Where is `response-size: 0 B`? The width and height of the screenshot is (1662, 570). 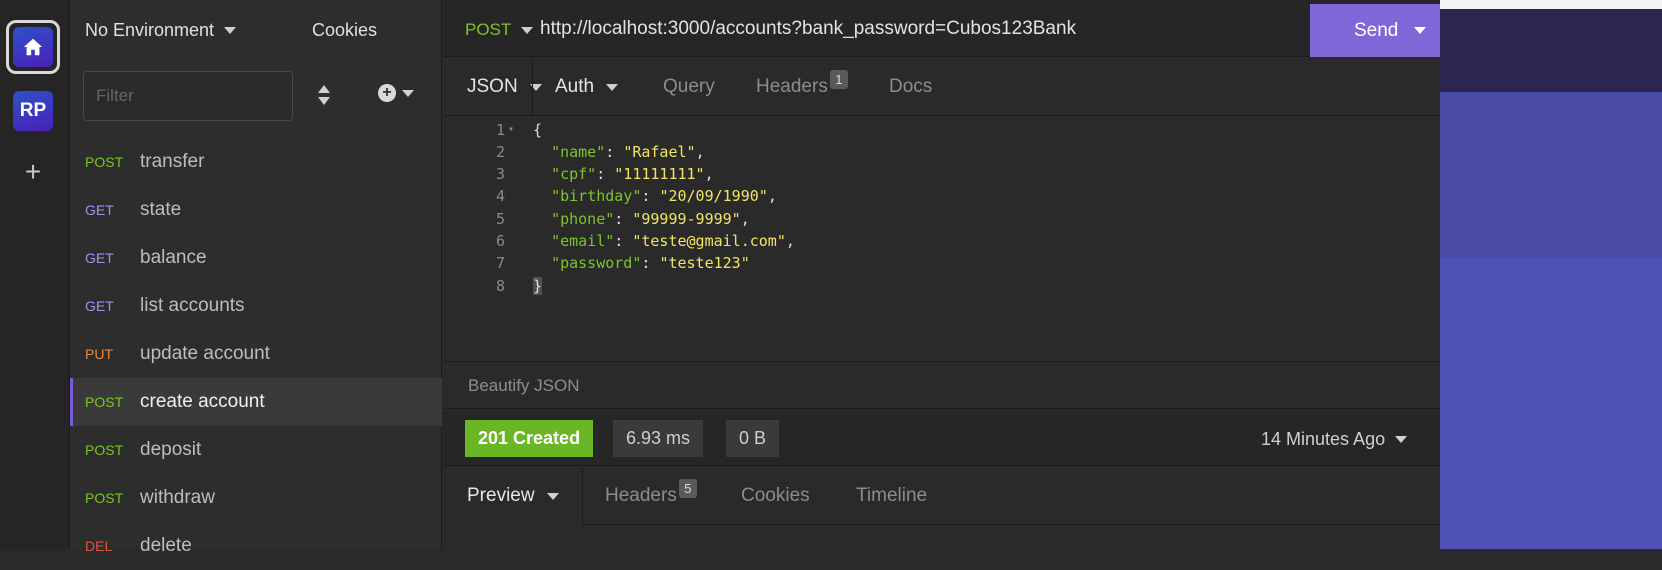 response-size: 0 B is located at coordinates (753, 438).